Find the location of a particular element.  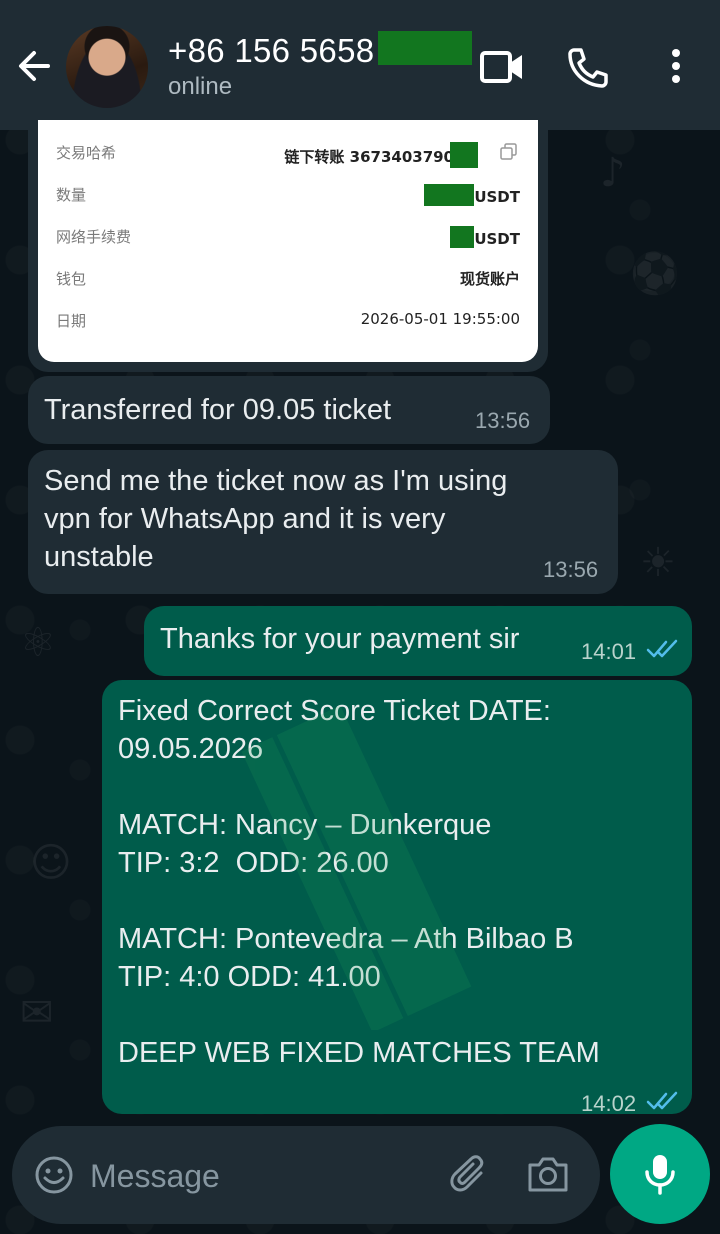

video-call-icon is located at coordinates (501, 67).